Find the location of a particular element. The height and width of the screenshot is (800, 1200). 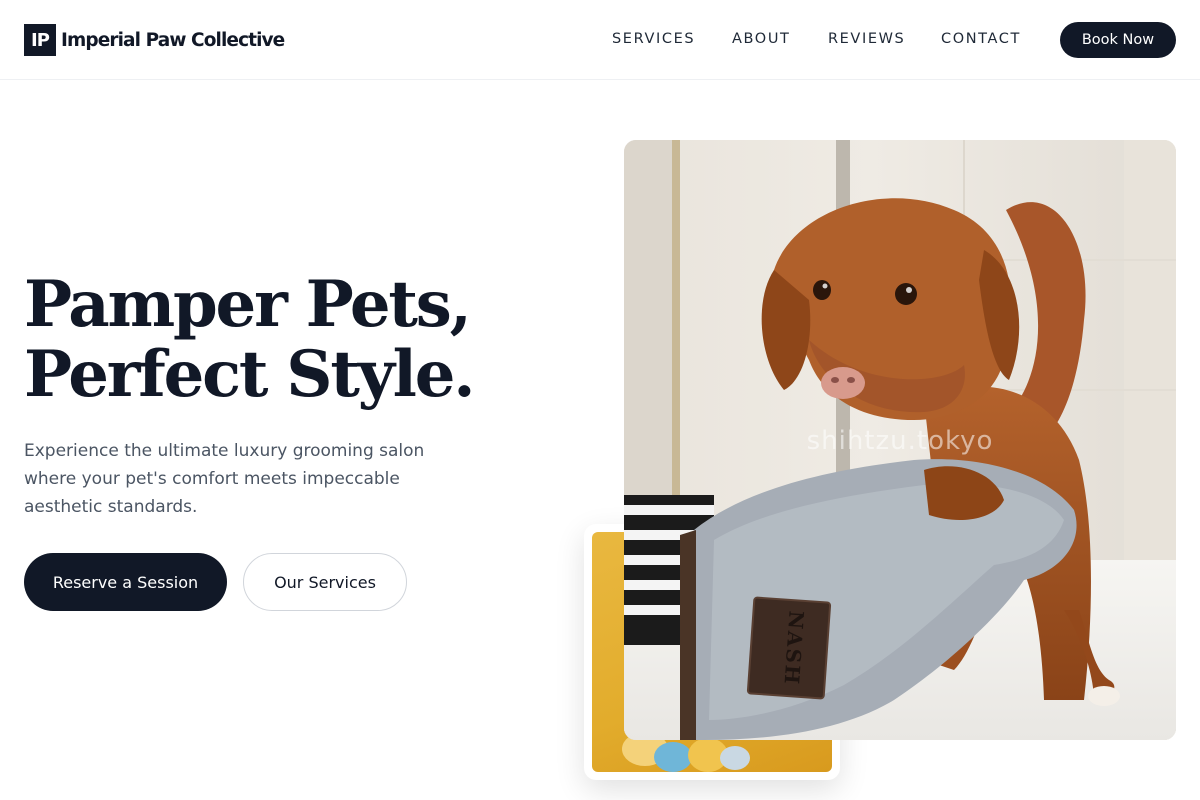

logo-mark: IP is located at coordinates (40, 40).